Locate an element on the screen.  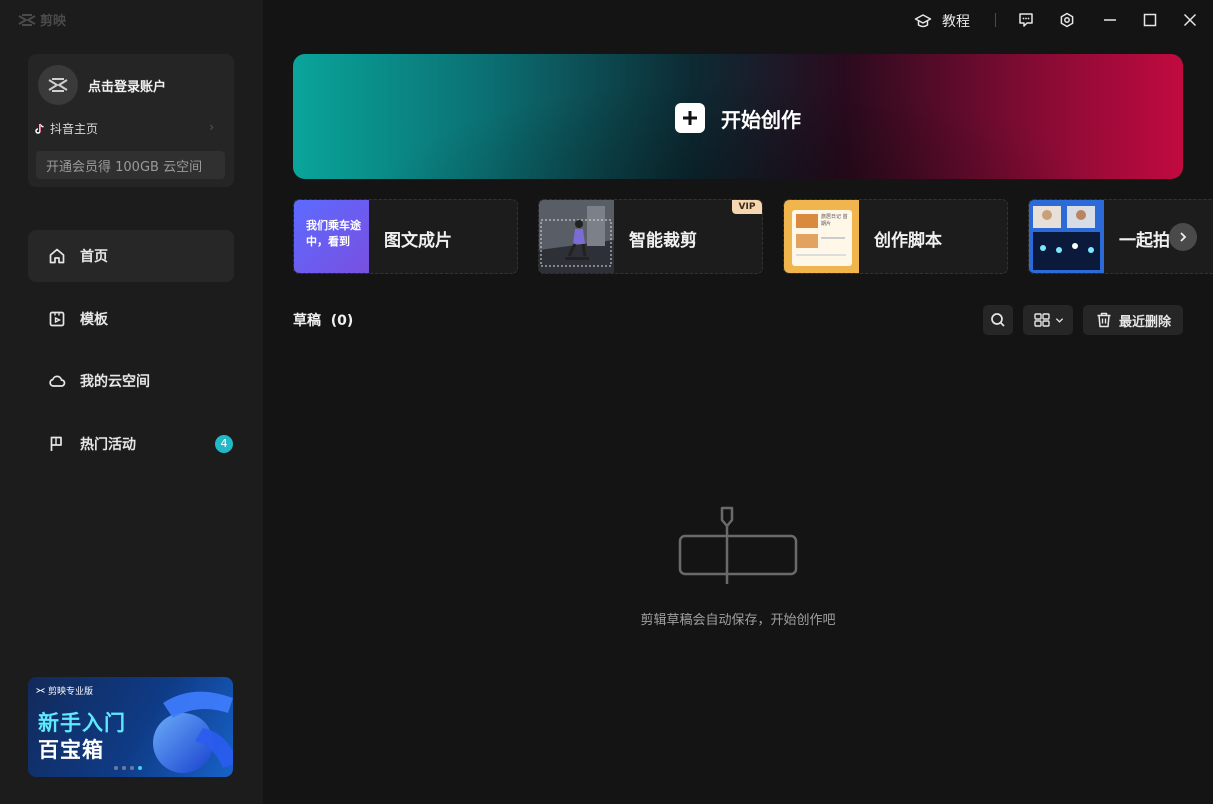
sidebar-item-label: 热门活动 is located at coordinates (108, 444).